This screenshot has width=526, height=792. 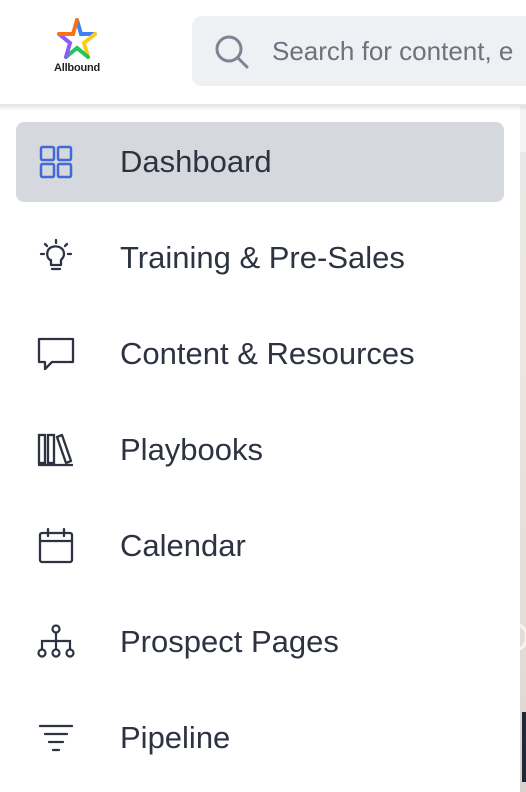 What do you see at coordinates (56, 546) in the screenshot?
I see `calendar-icon` at bounding box center [56, 546].